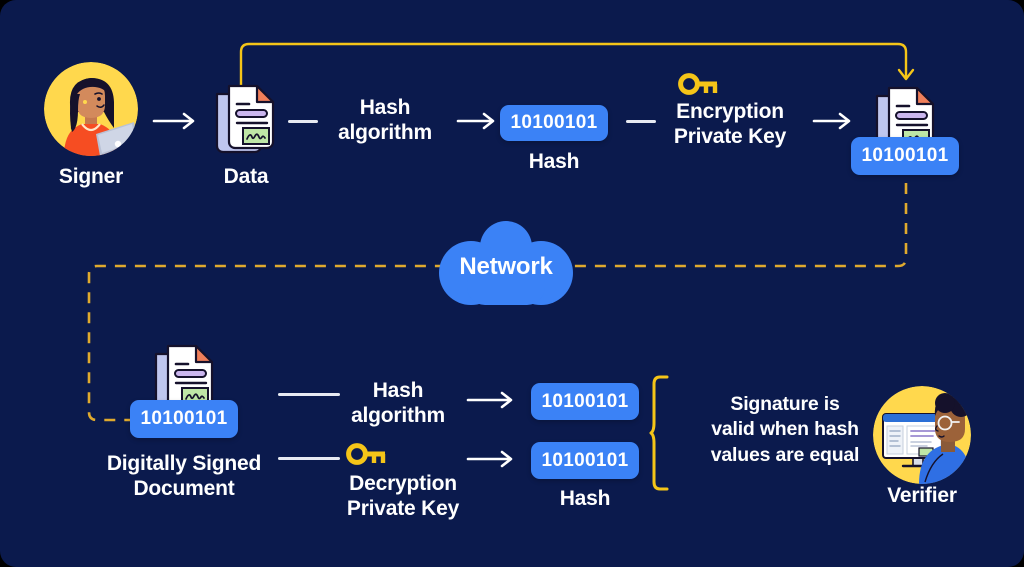 This screenshot has width=1024, height=567. What do you see at coordinates (173, 121) in the screenshot?
I see `arrow-signer-to-data` at bounding box center [173, 121].